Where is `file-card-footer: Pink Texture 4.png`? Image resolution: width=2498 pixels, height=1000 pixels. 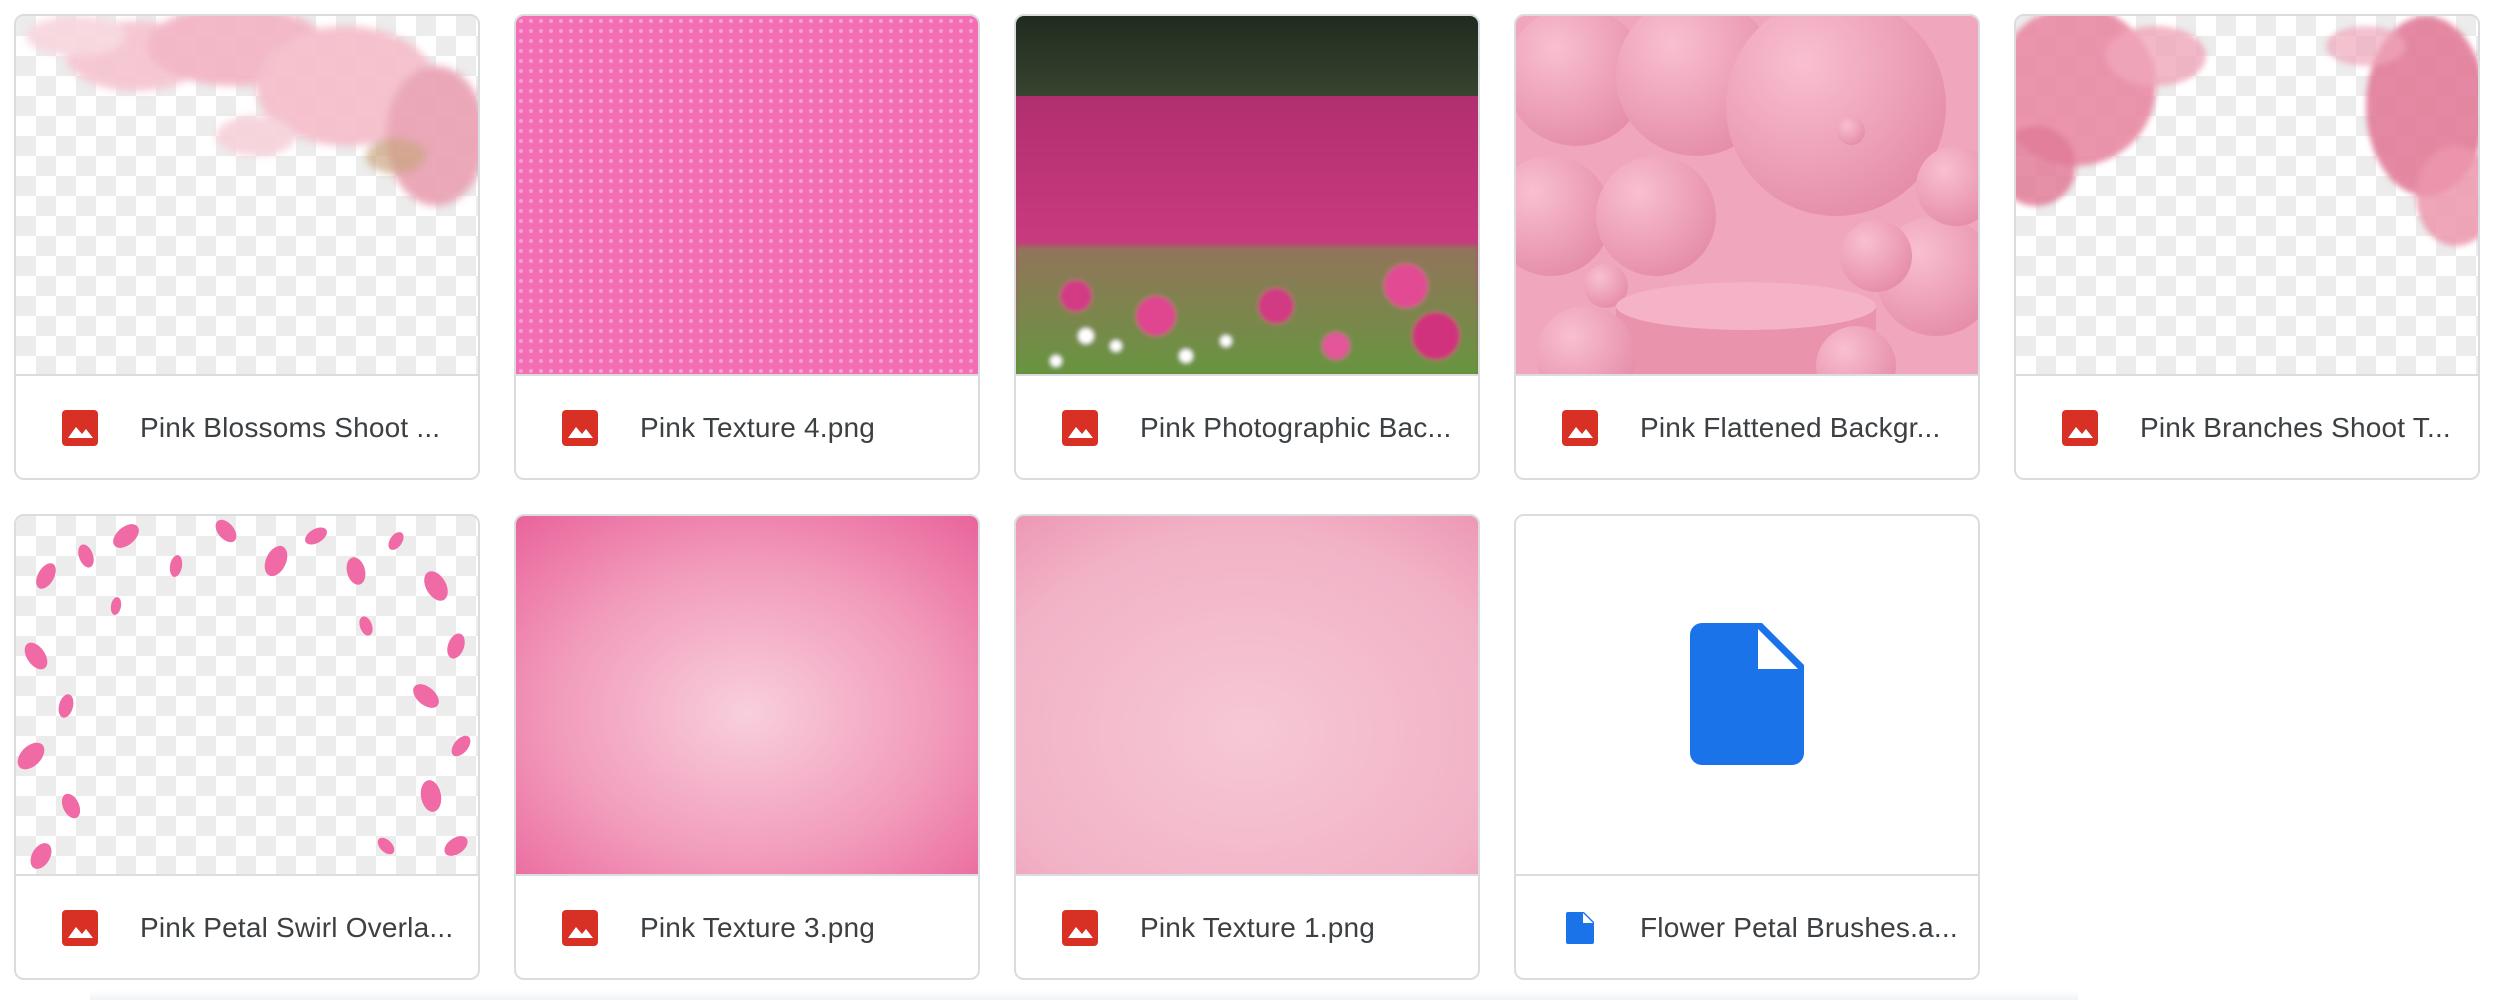 file-card-footer: Pink Texture 4.png is located at coordinates (747, 426).